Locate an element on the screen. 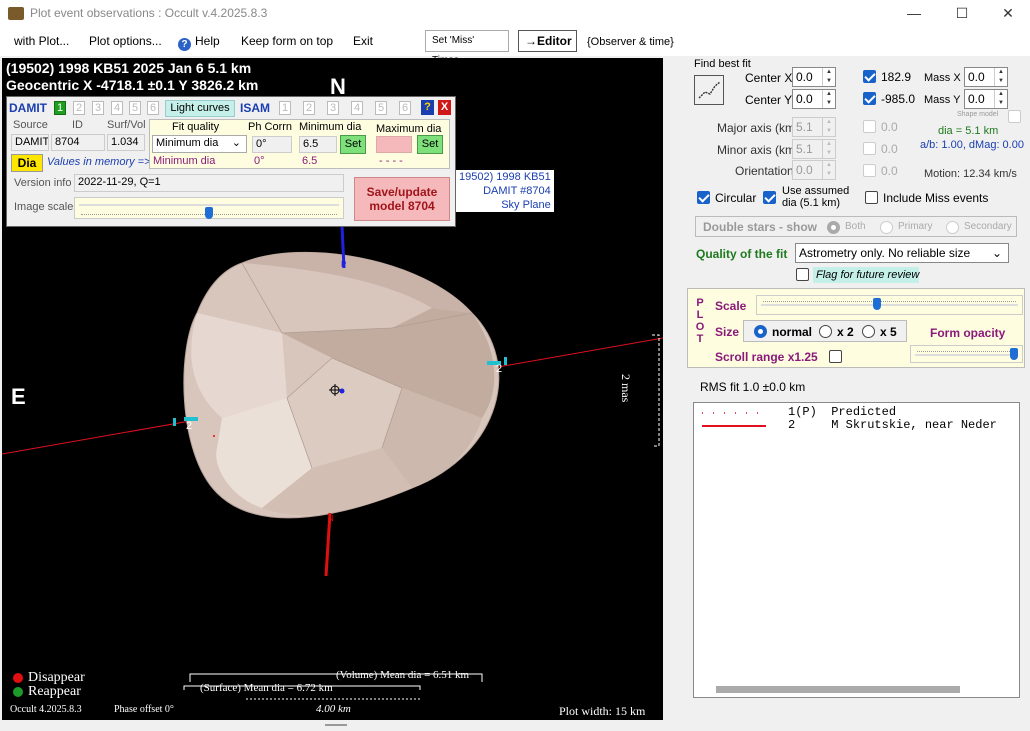 This screenshot has height=731, width=1030. ds-both-radio is located at coordinates (833, 227).